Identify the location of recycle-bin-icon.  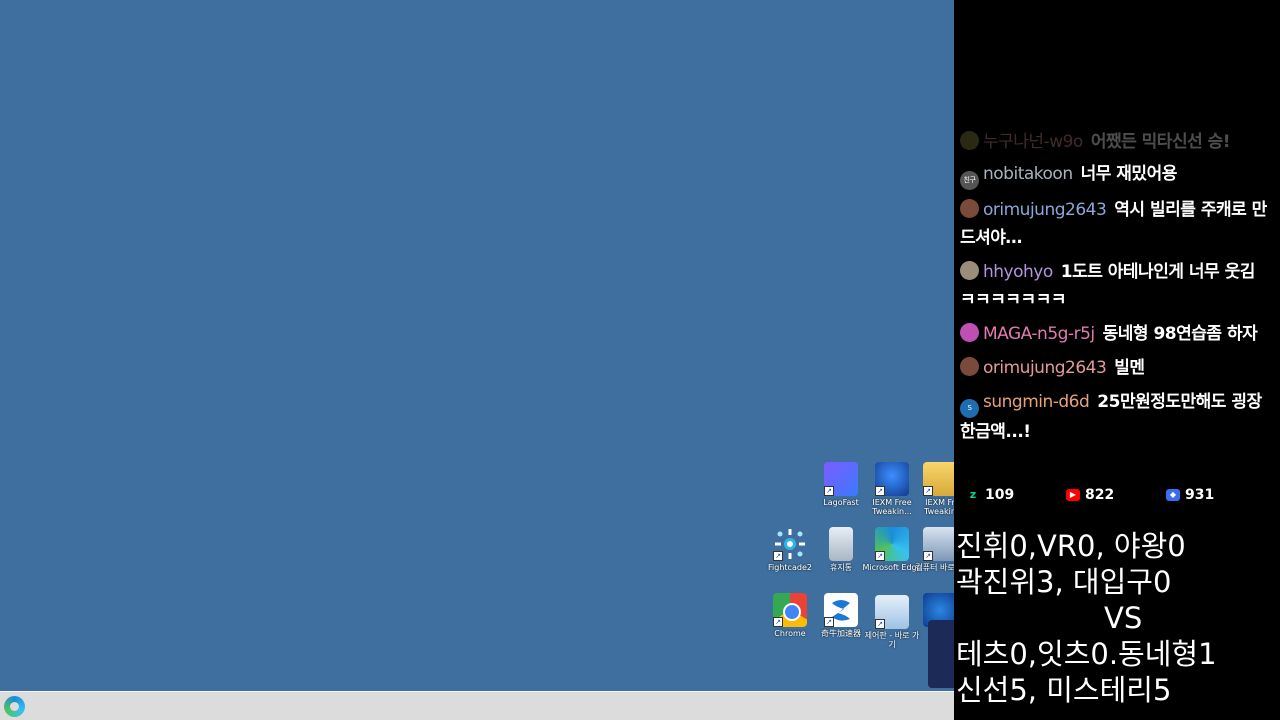
(841, 544).